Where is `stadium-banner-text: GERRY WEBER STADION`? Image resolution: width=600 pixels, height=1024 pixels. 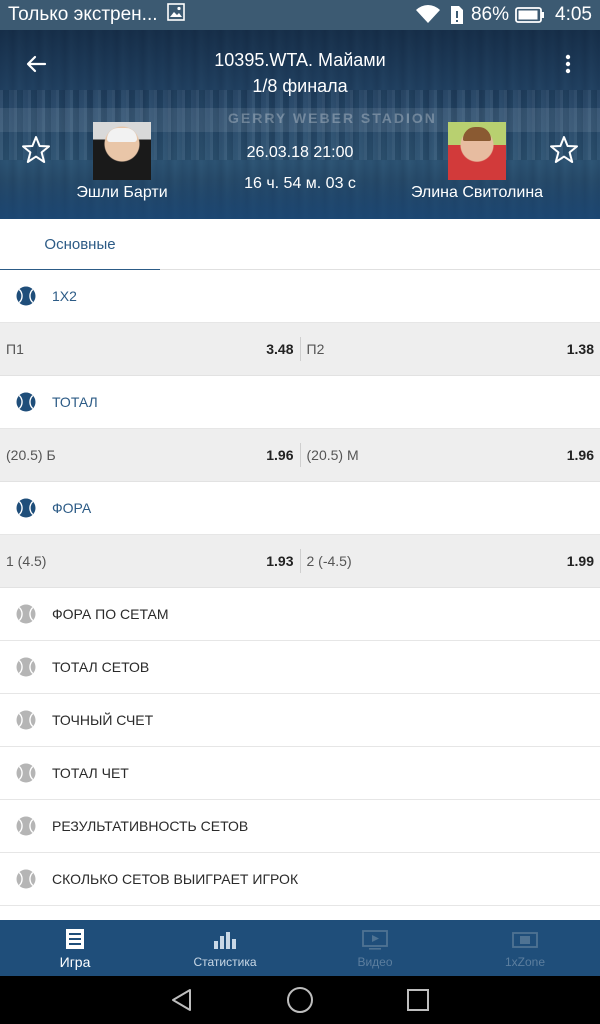
stadium-banner-text: GERRY WEBER STADION is located at coordinates (332, 118).